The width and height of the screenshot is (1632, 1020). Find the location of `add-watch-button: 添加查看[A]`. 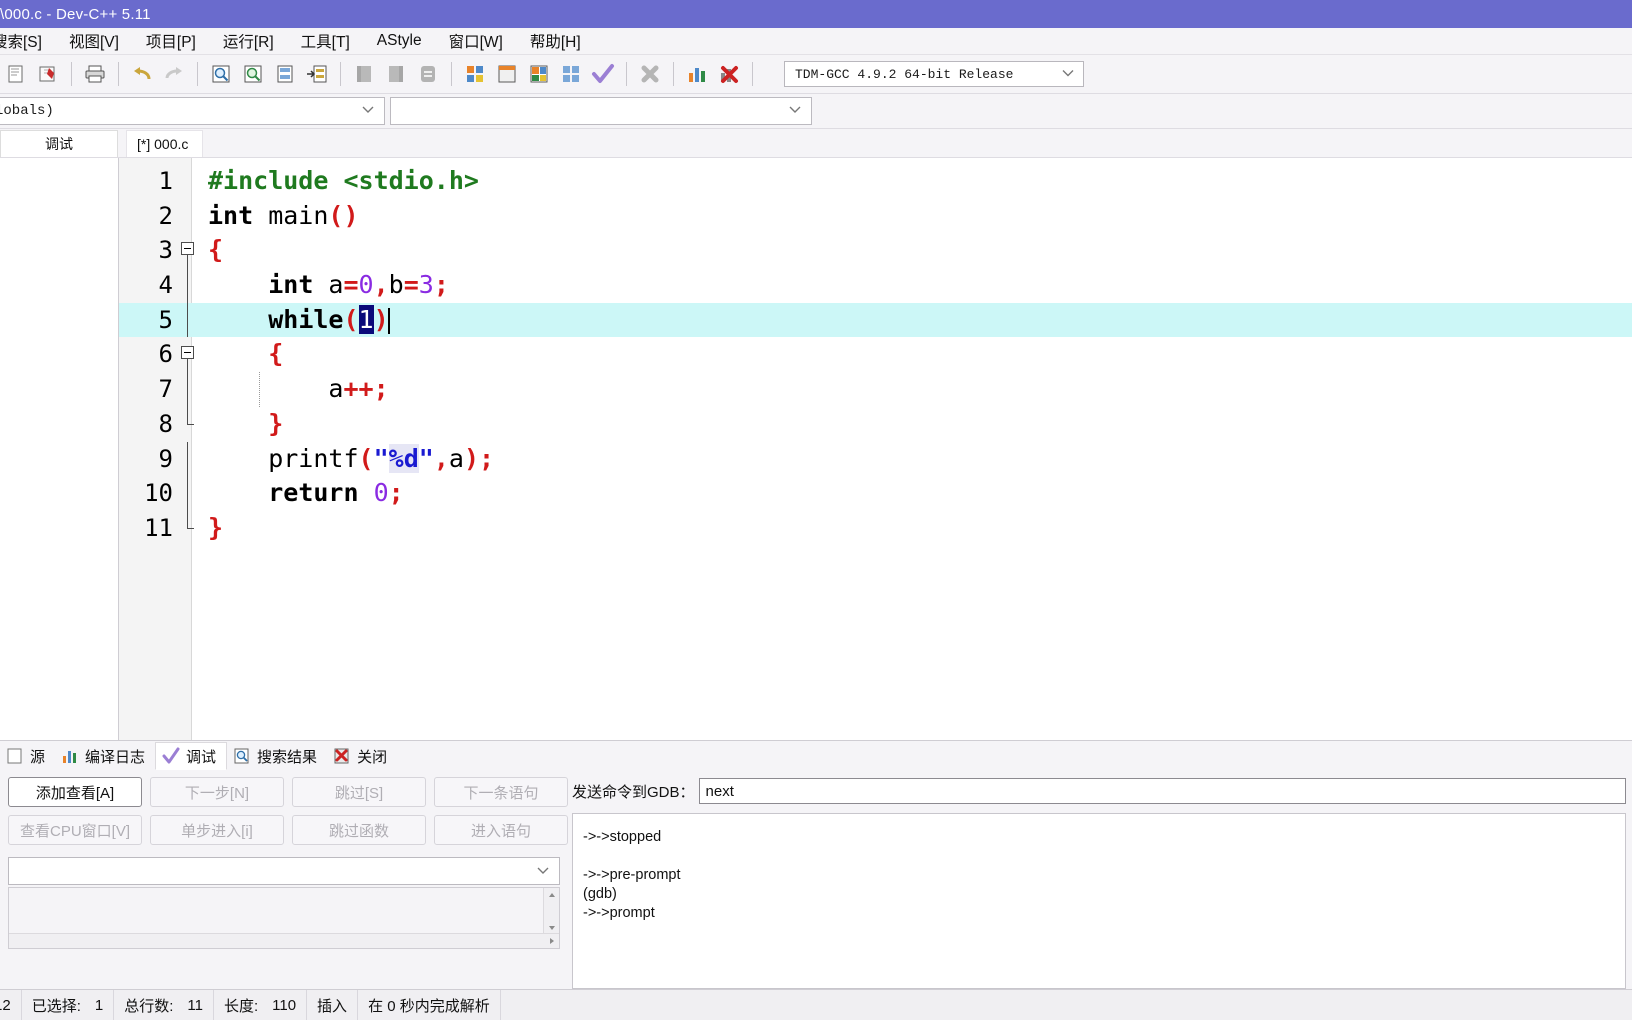

add-watch-button: 添加查看[A] is located at coordinates (75, 792).